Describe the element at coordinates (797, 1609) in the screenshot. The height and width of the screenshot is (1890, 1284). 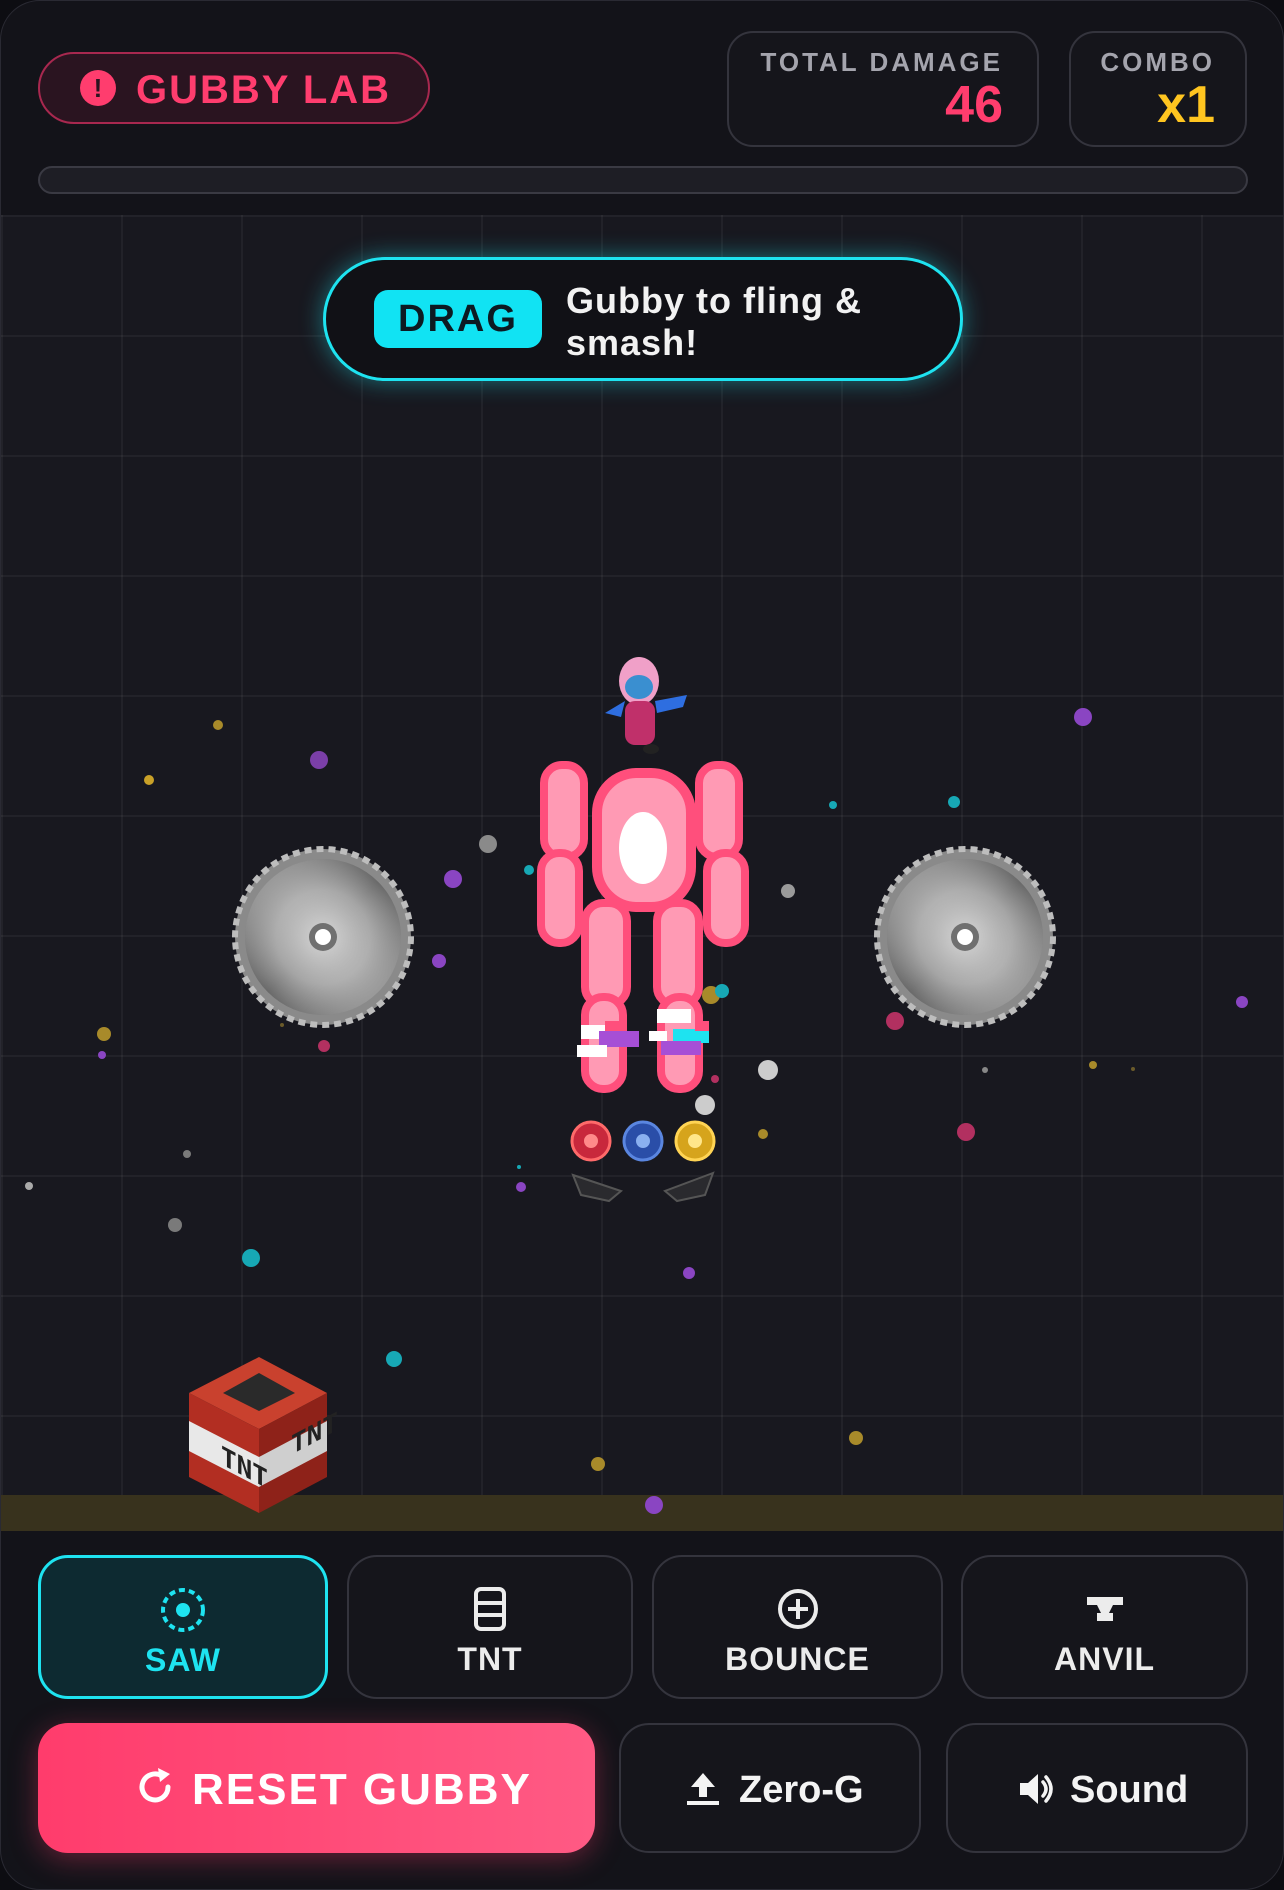
I see `bounce-icon` at that location.